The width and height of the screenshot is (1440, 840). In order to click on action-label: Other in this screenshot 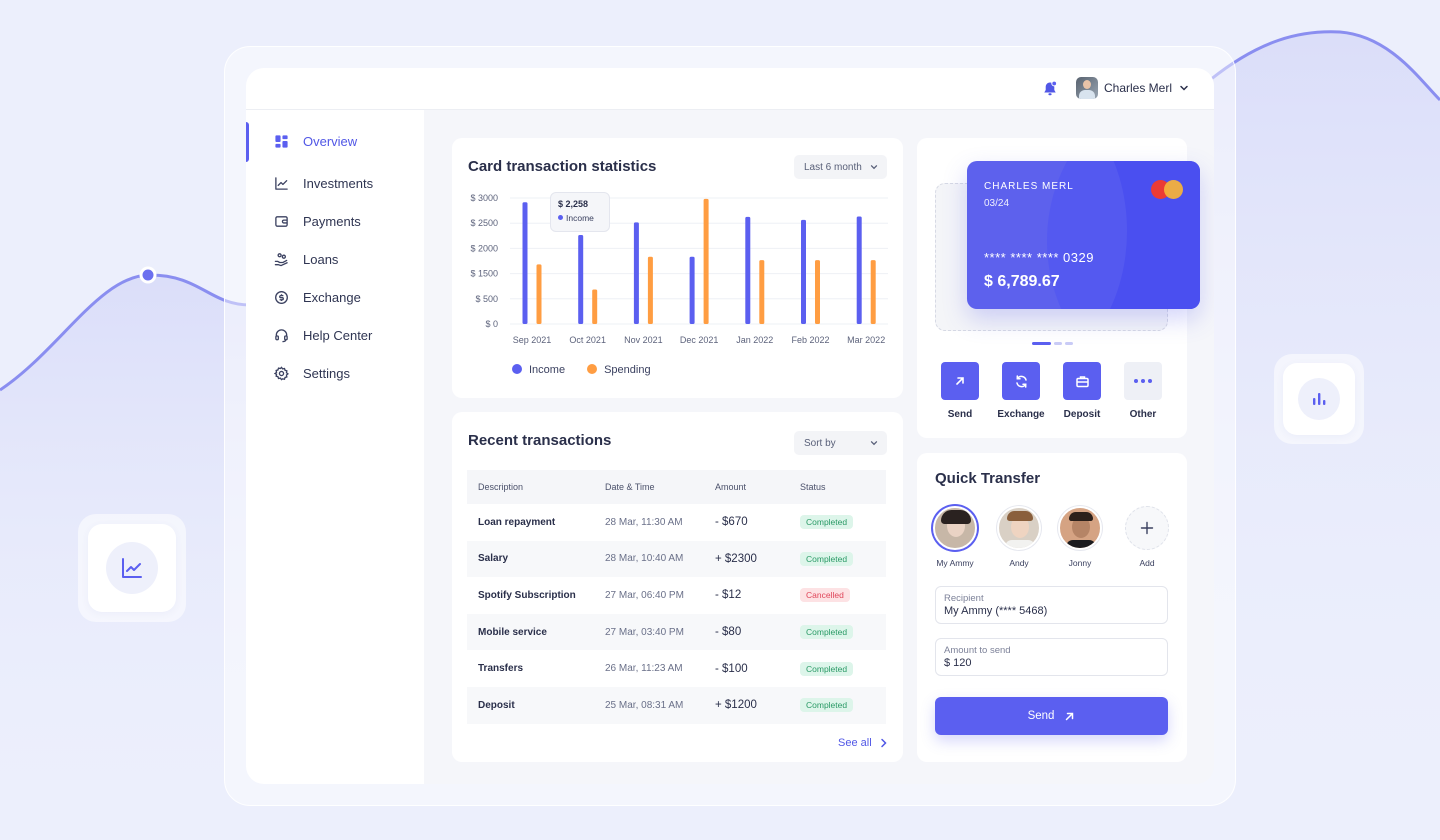, I will do `click(1143, 414)`.